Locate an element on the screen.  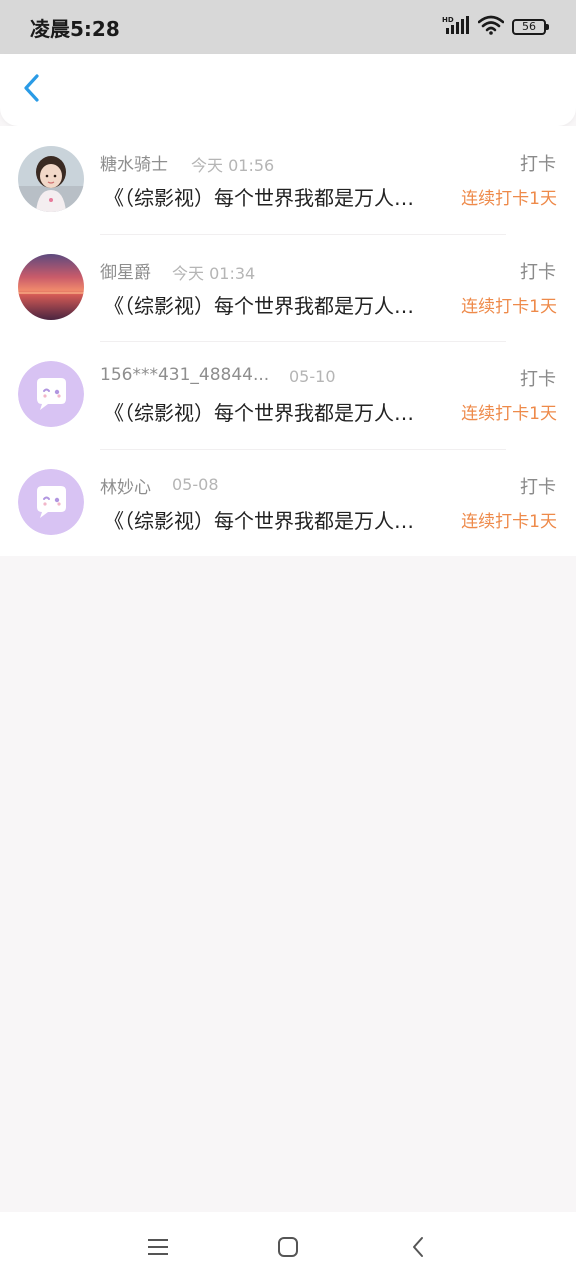
user-name: 糖水骑士 is located at coordinates (134, 165).